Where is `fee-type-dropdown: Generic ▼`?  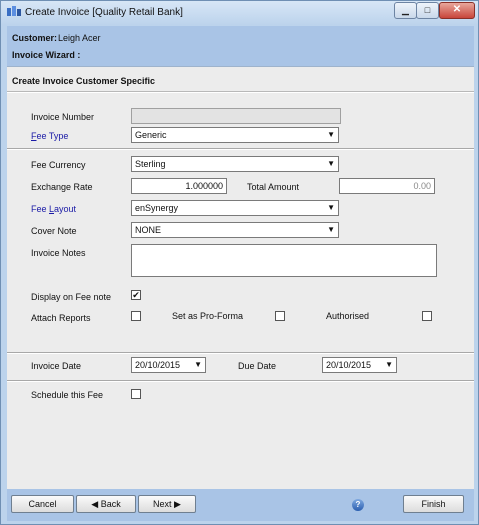
fee-type-dropdown: Generic ▼ is located at coordinates (235, 135).